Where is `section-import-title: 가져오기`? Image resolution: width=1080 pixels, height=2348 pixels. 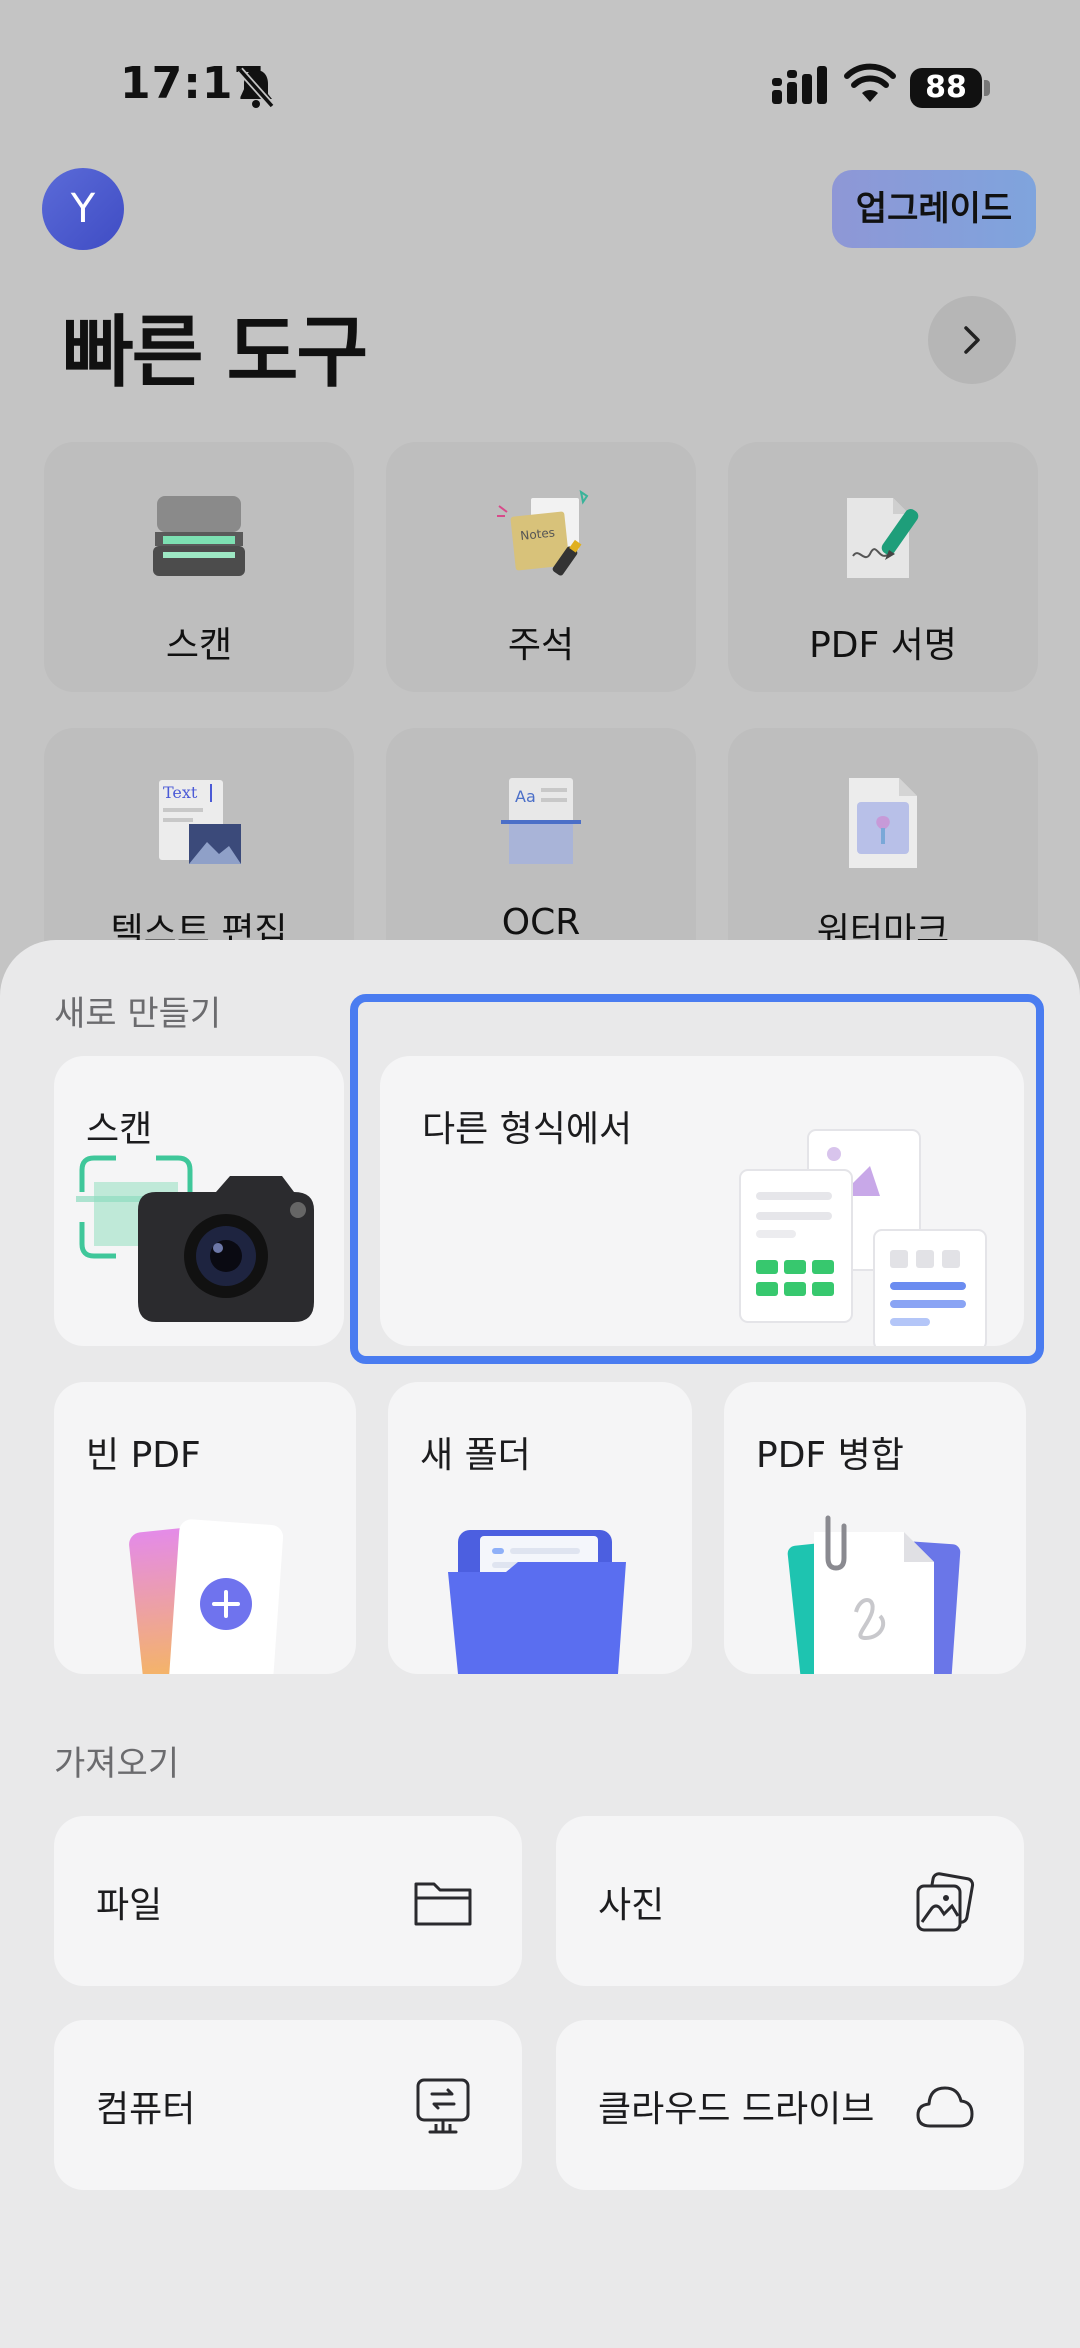
section-import-title: 가져오기 is located at coordinates (117, 1764).